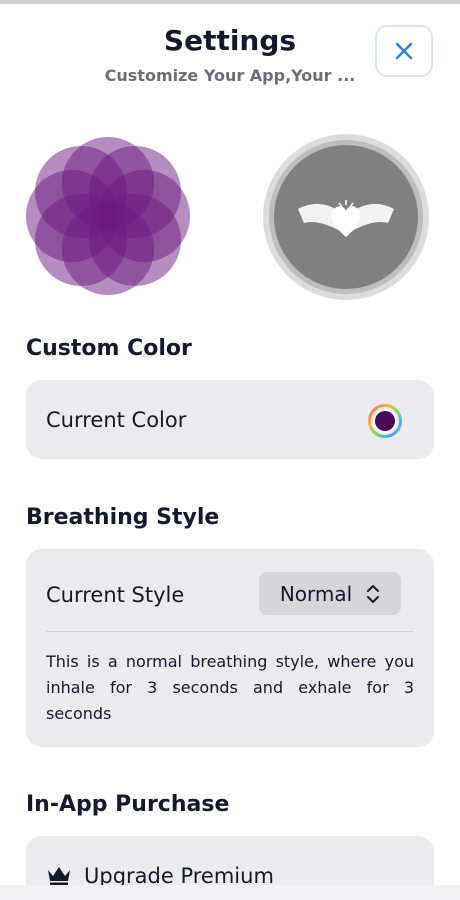 This screenshot has width=460, height=900. Describe the element at coordinates (123, 517) in the screenshot. I see `breathing-style-title: Breathing Style` at that location.